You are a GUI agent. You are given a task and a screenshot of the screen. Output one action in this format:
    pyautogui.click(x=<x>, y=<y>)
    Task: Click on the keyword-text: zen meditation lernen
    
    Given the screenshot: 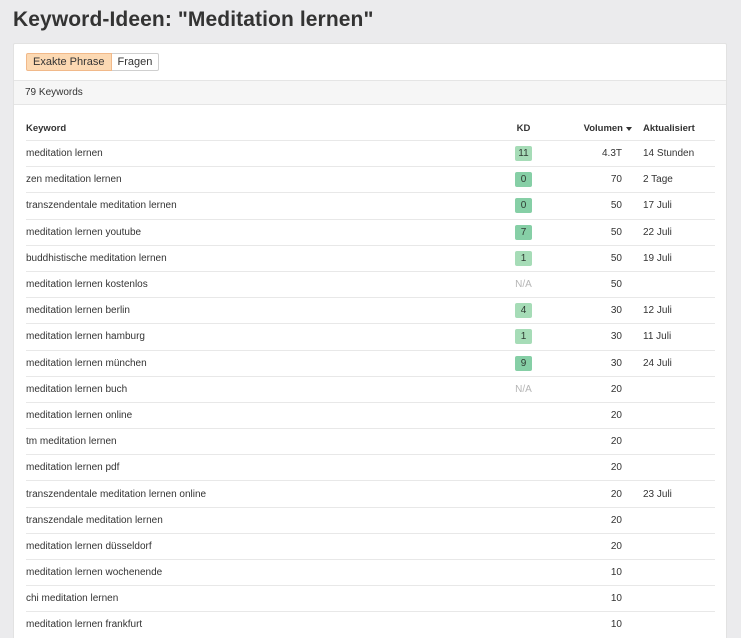 What is the action you would take?
    pyautogui.click(x=74, y=179)
    